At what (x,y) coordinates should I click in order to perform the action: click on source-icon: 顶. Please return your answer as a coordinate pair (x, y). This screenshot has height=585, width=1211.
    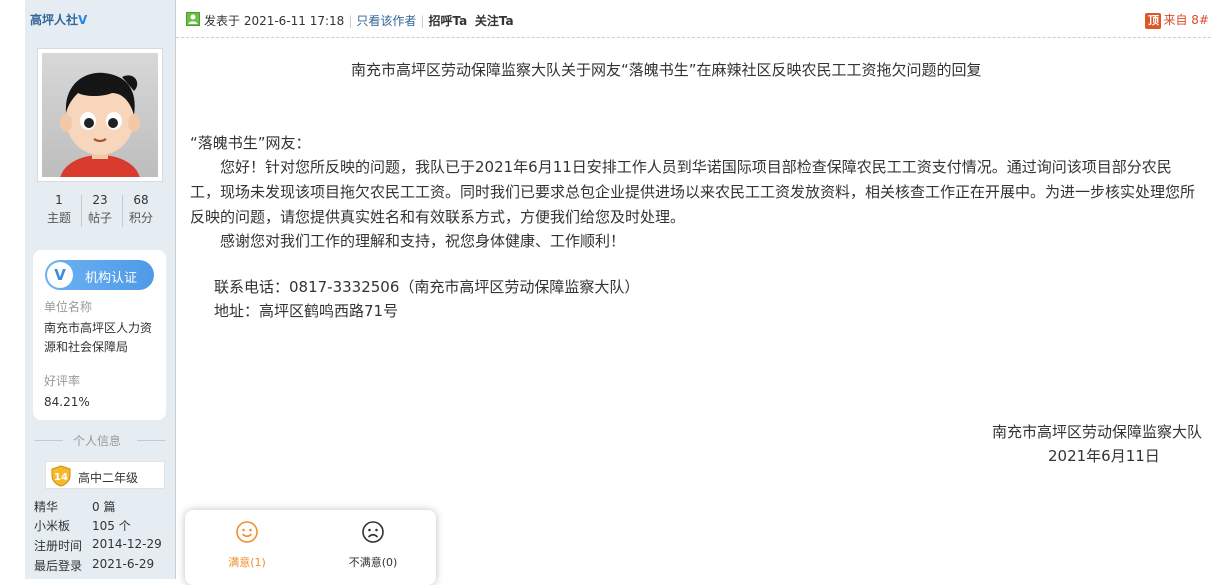
    Looking at the image, I should click on (1153, 20).